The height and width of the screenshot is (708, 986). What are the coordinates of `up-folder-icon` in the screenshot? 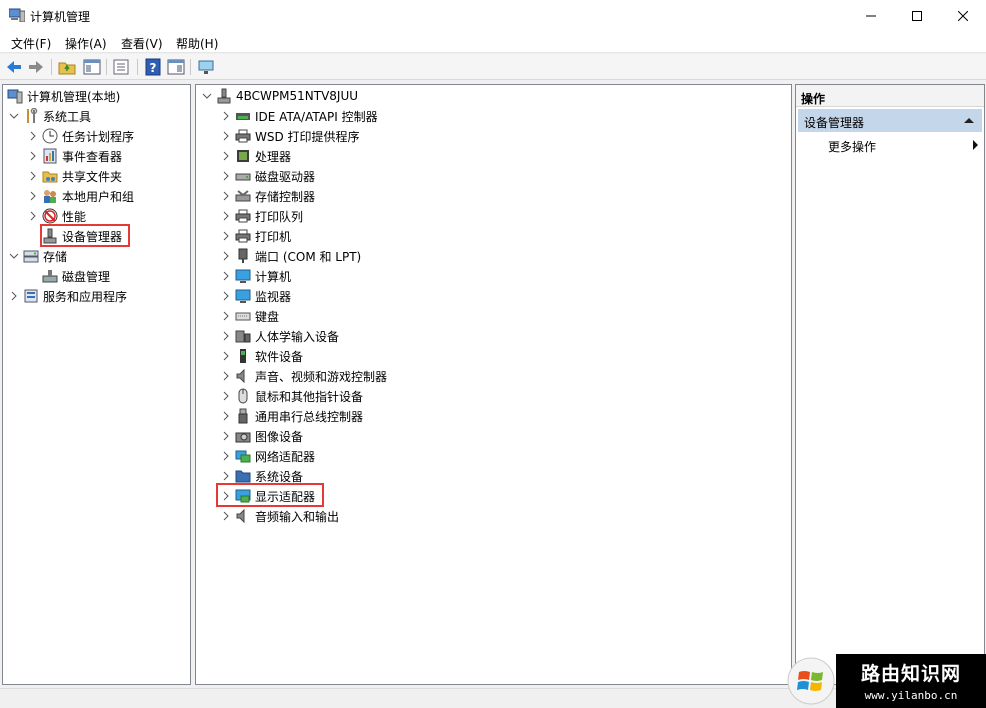 It's located at (67, 67).